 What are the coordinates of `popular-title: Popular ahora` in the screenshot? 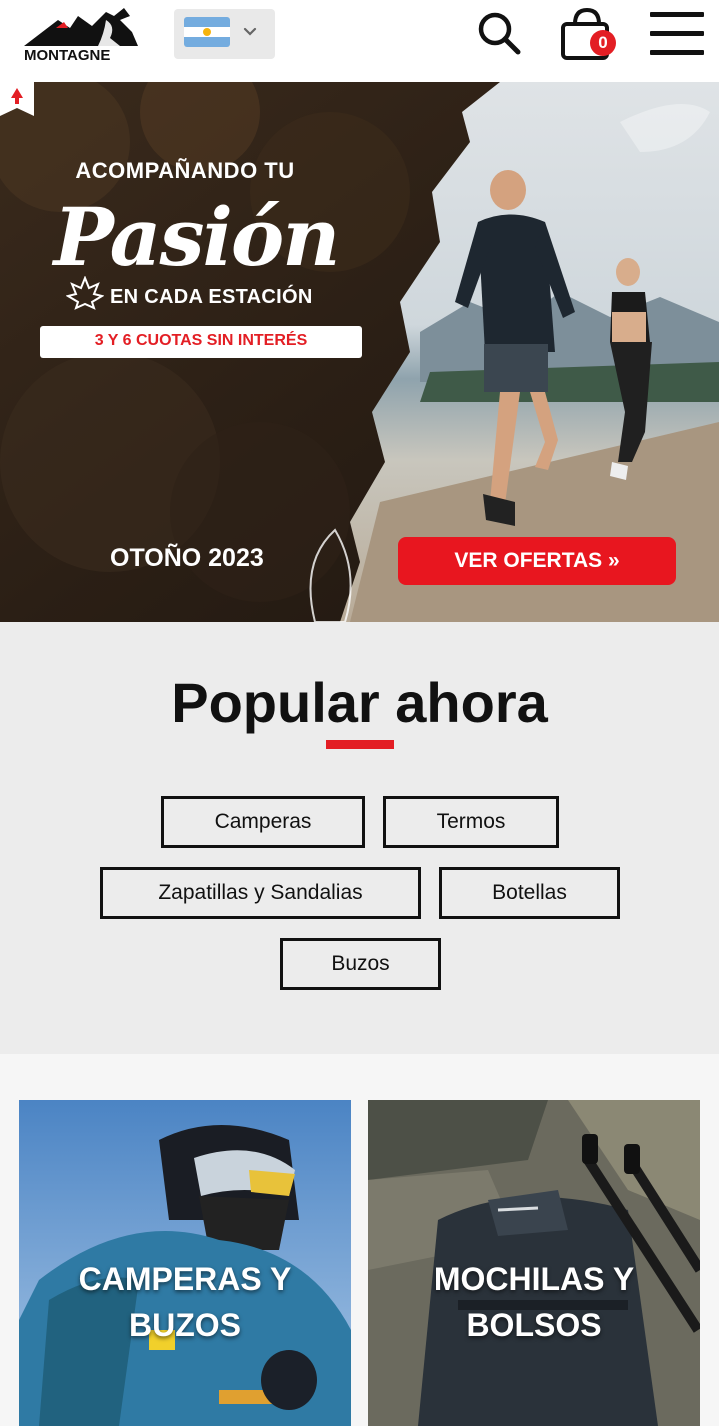 It's located at (359, 702).